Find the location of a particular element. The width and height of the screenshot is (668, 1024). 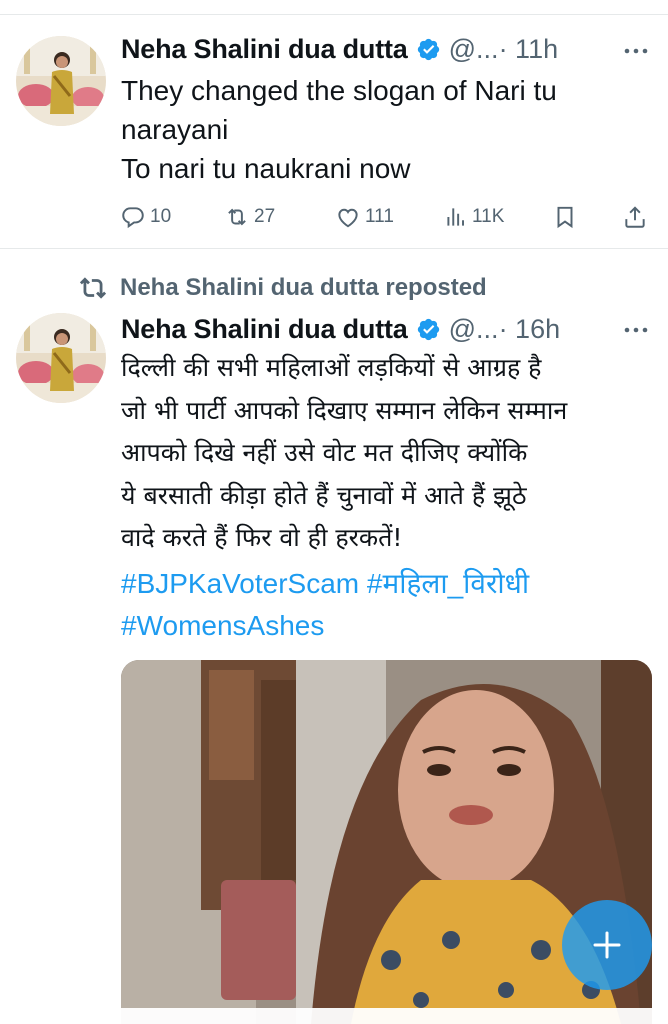

repost-button: 27 is located at coordinates (249, 217).